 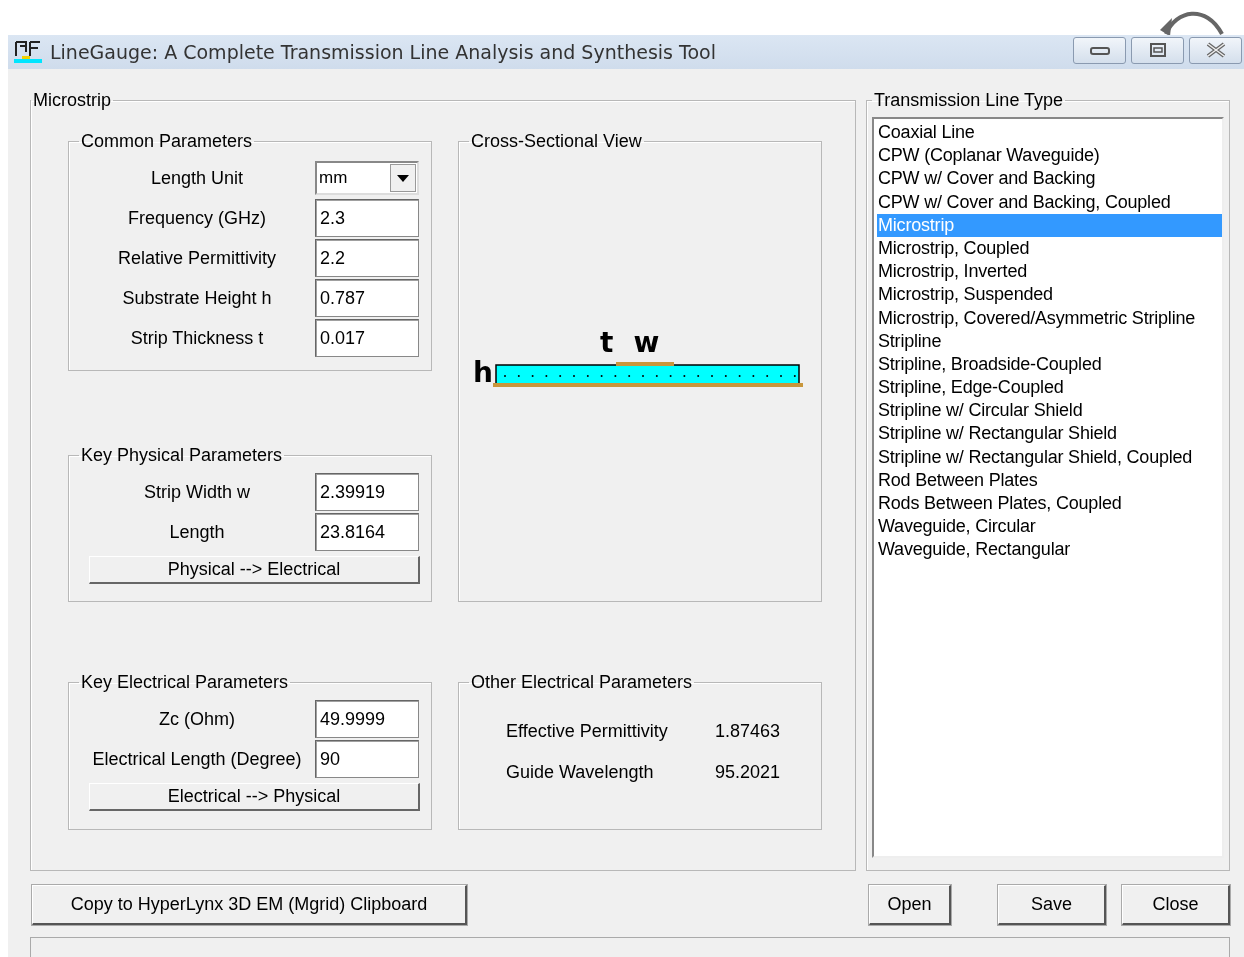 I want to click on panel-title: Microstrip, so click(x=72, y=100).